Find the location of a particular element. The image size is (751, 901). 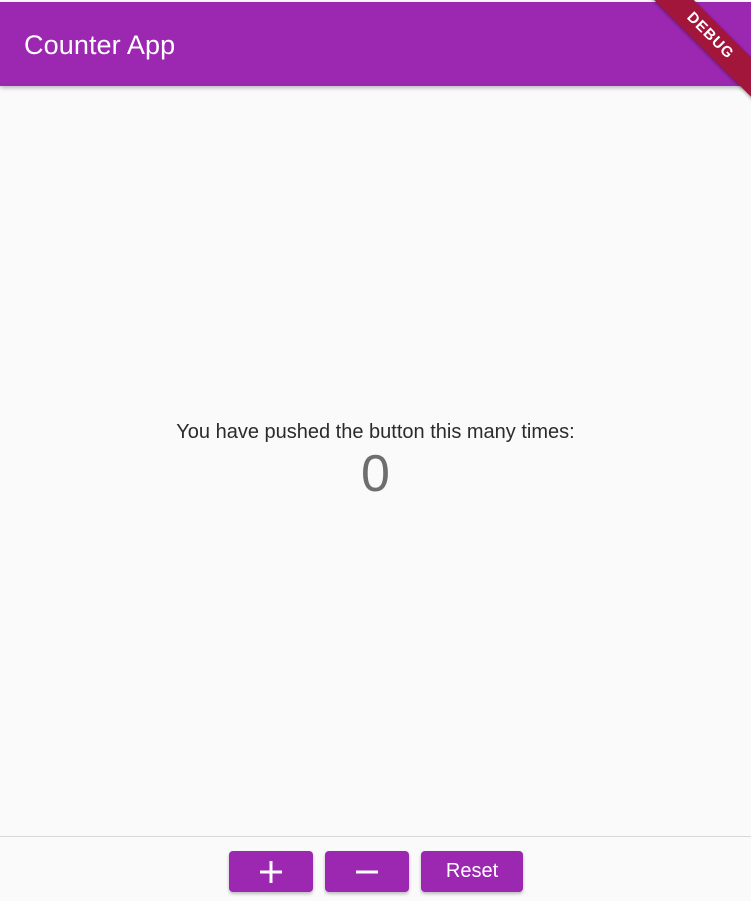

app-bar: Counter App is located at coordinates (375, 44).